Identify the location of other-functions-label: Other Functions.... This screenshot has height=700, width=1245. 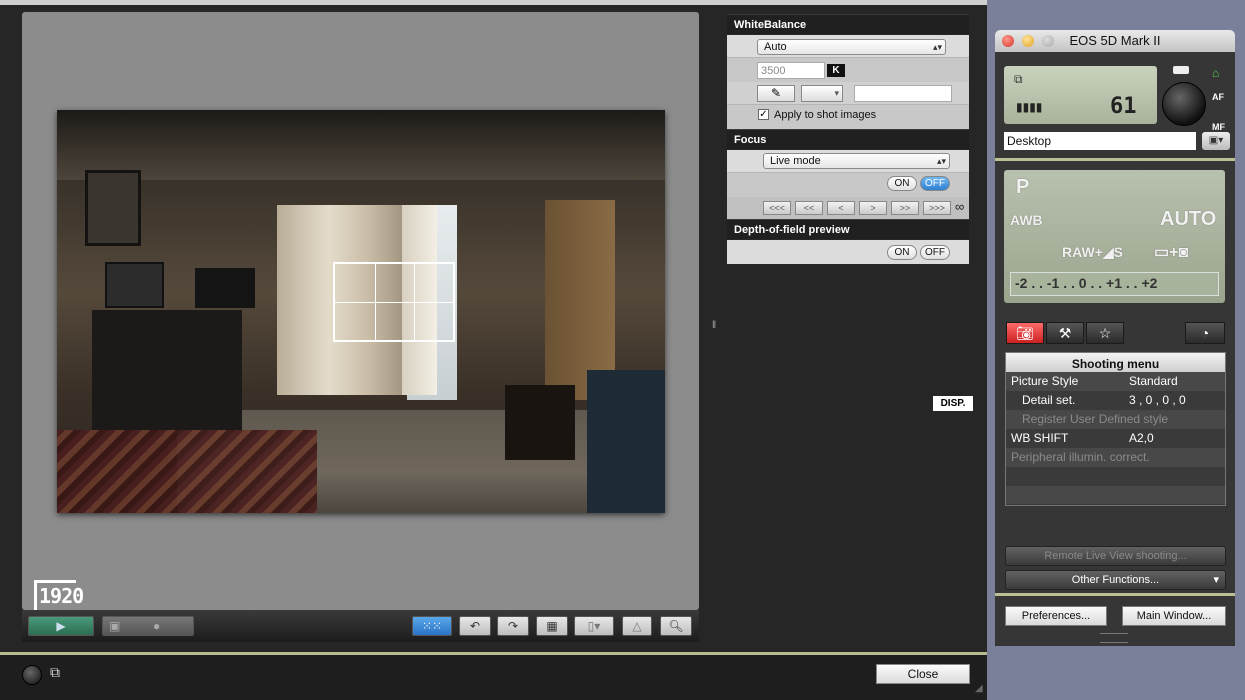
(1115, 580).